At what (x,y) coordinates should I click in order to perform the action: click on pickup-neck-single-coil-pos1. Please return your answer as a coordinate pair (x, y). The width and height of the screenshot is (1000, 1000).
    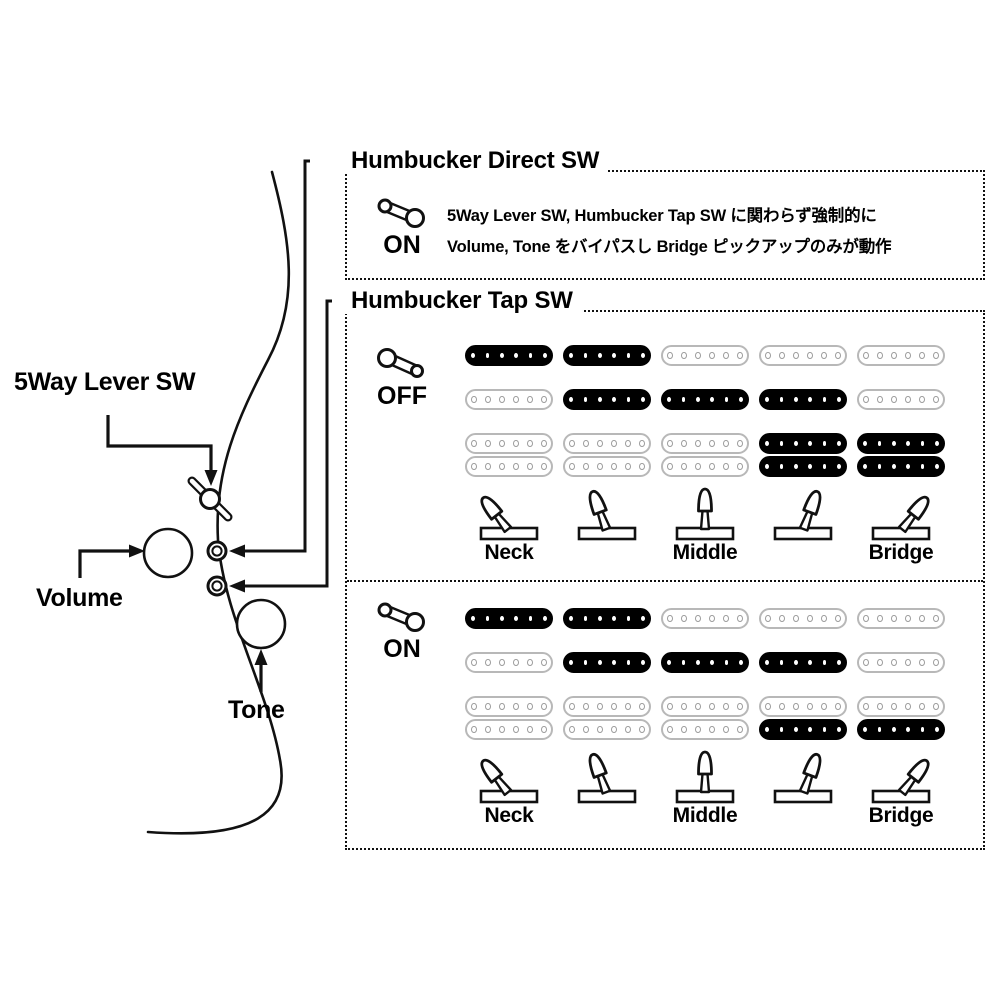
    Looking at the image, I should click on (509, 355).